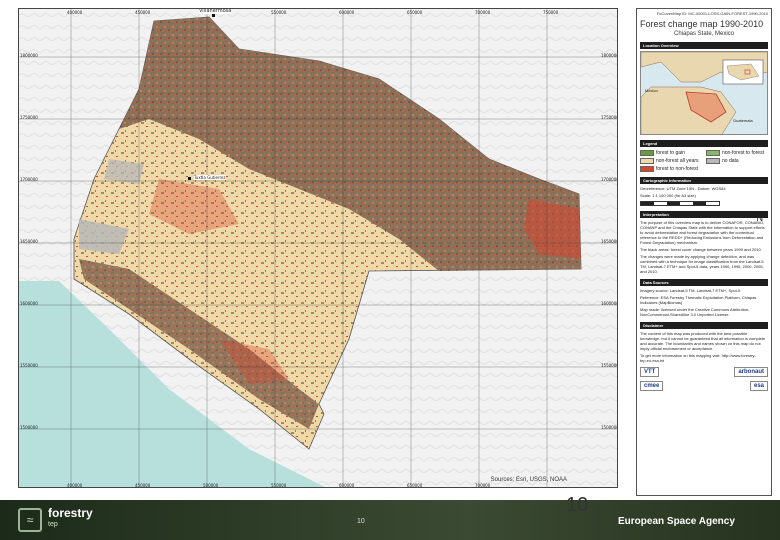 The image size is (780, 540). Describe the element at coordinates (609, 55) in the screenshot. I see `tick-right: 1800000` at that location.